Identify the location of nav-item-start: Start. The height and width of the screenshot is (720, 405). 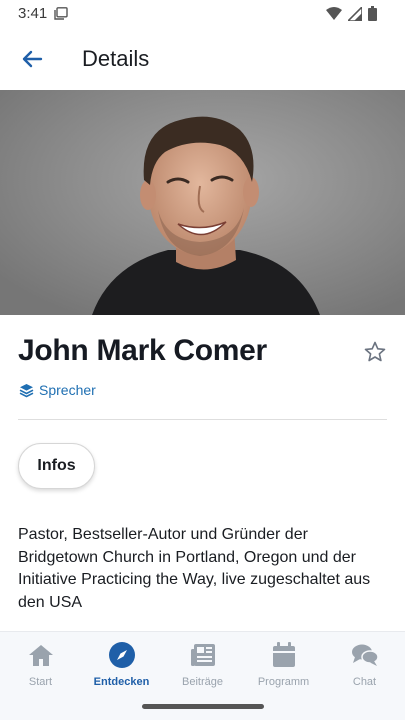
(40, 664).